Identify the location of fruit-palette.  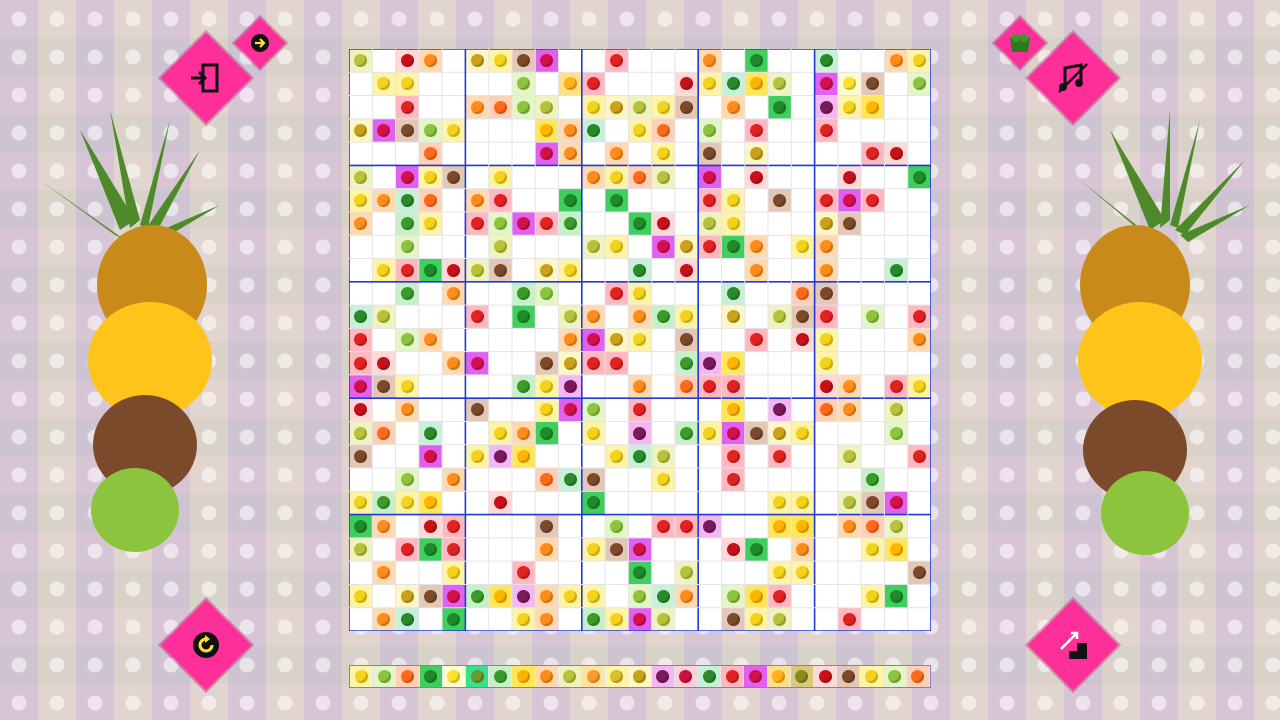
(640, 676).